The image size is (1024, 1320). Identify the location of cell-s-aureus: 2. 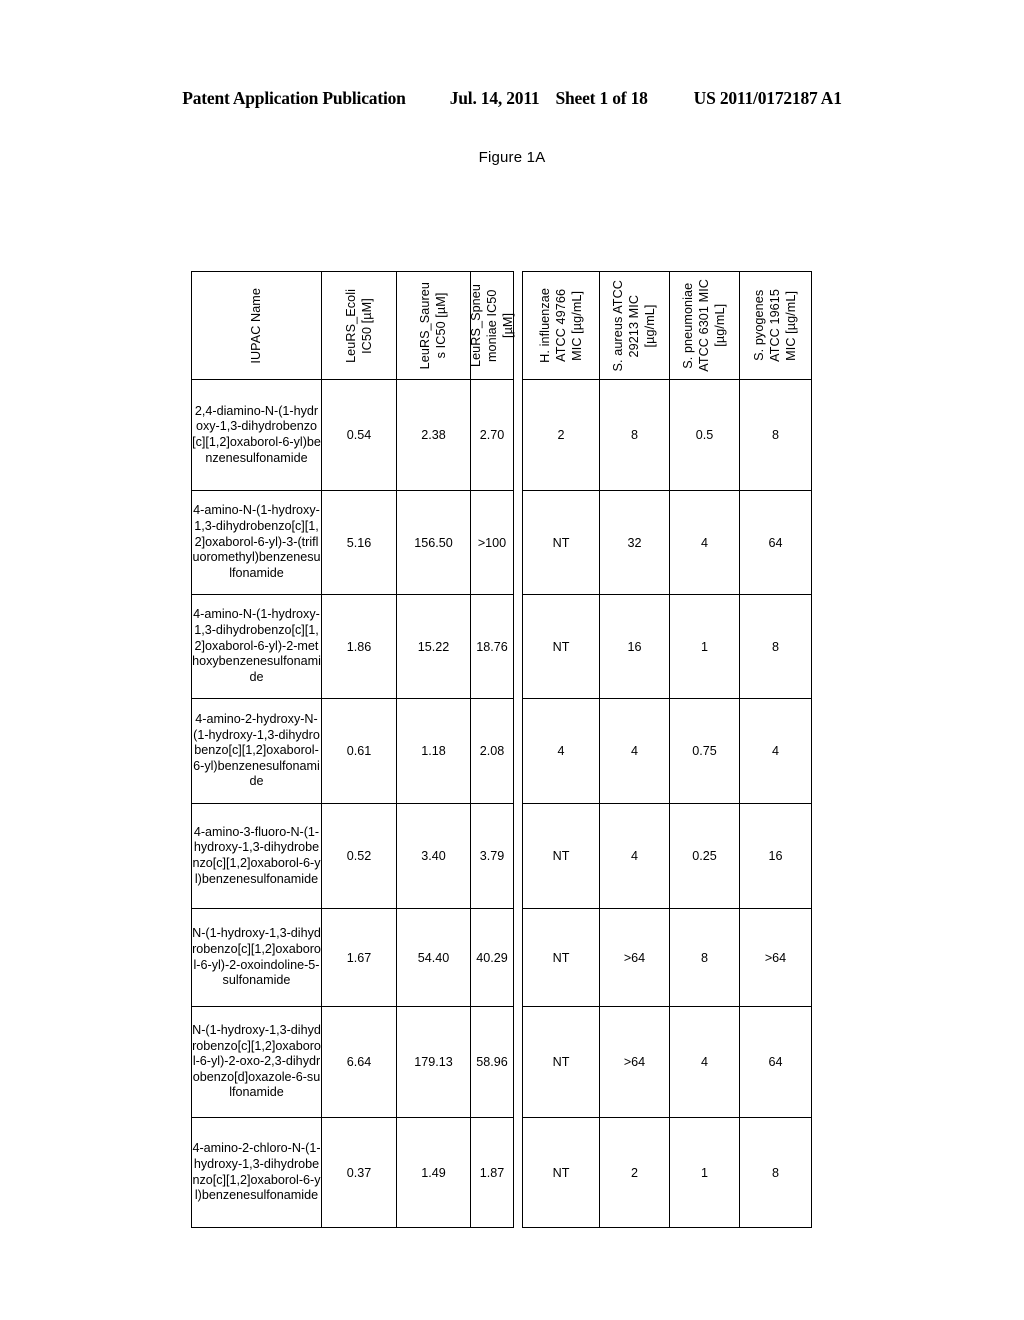
(634, 1172).